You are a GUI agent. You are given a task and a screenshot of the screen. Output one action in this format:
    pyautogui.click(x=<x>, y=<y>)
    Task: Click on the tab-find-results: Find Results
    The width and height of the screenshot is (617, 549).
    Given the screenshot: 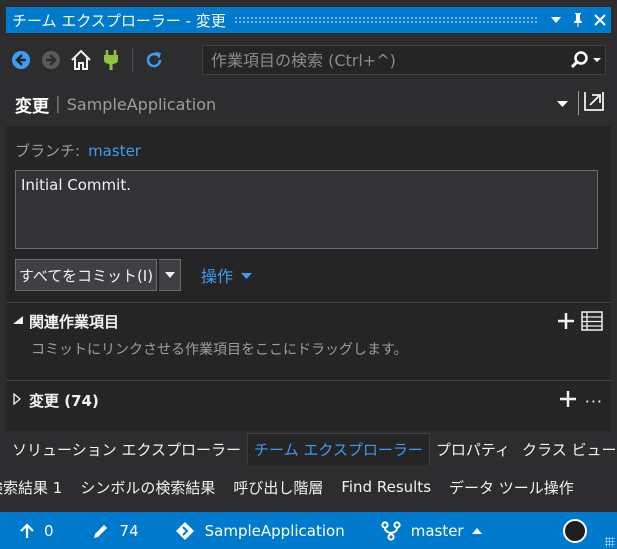 What is the action you would take?
    pyautogui.click(x=386, y=487)
    